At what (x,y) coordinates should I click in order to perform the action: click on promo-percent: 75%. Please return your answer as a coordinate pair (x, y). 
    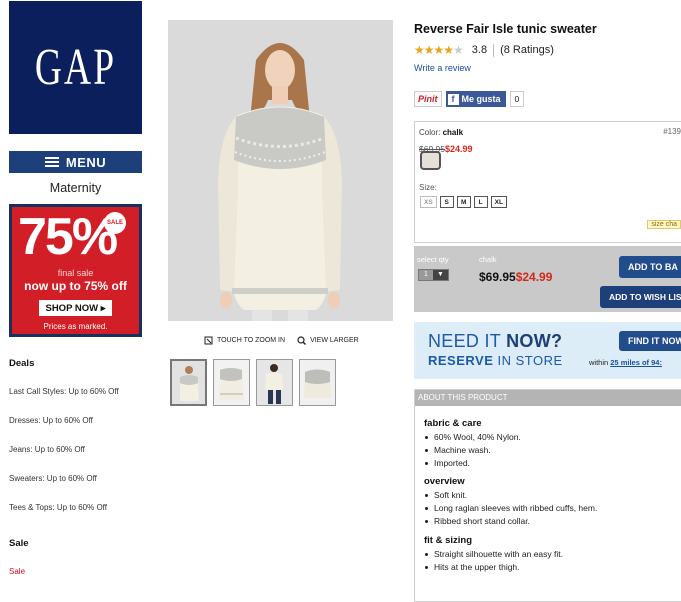
    Looking at the image, I should click on (68, 237).